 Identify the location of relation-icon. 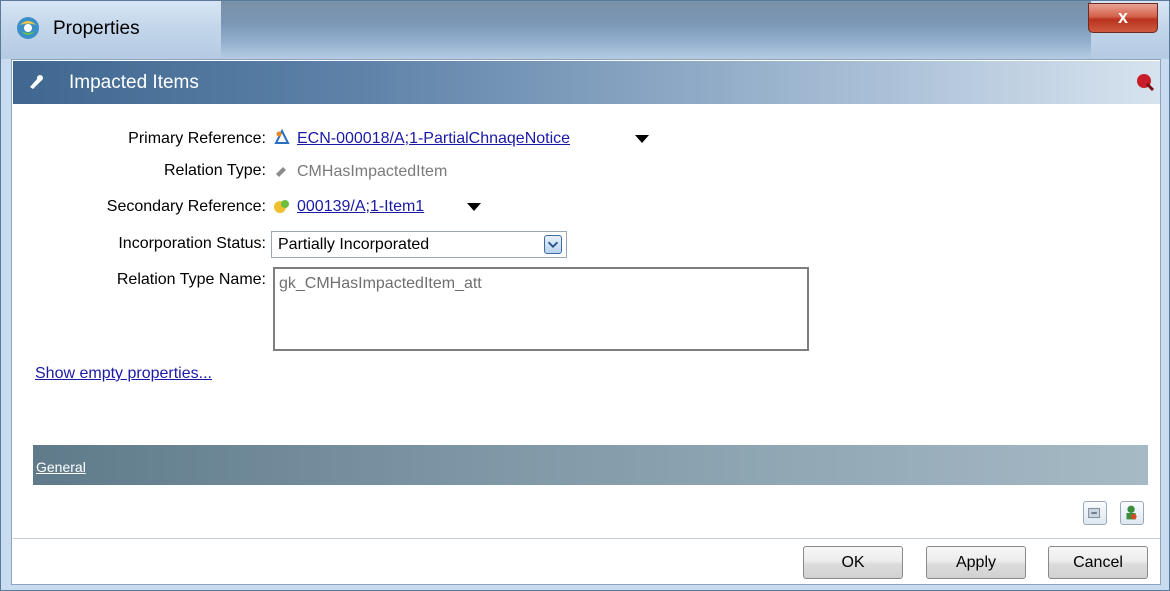
(36, 82).